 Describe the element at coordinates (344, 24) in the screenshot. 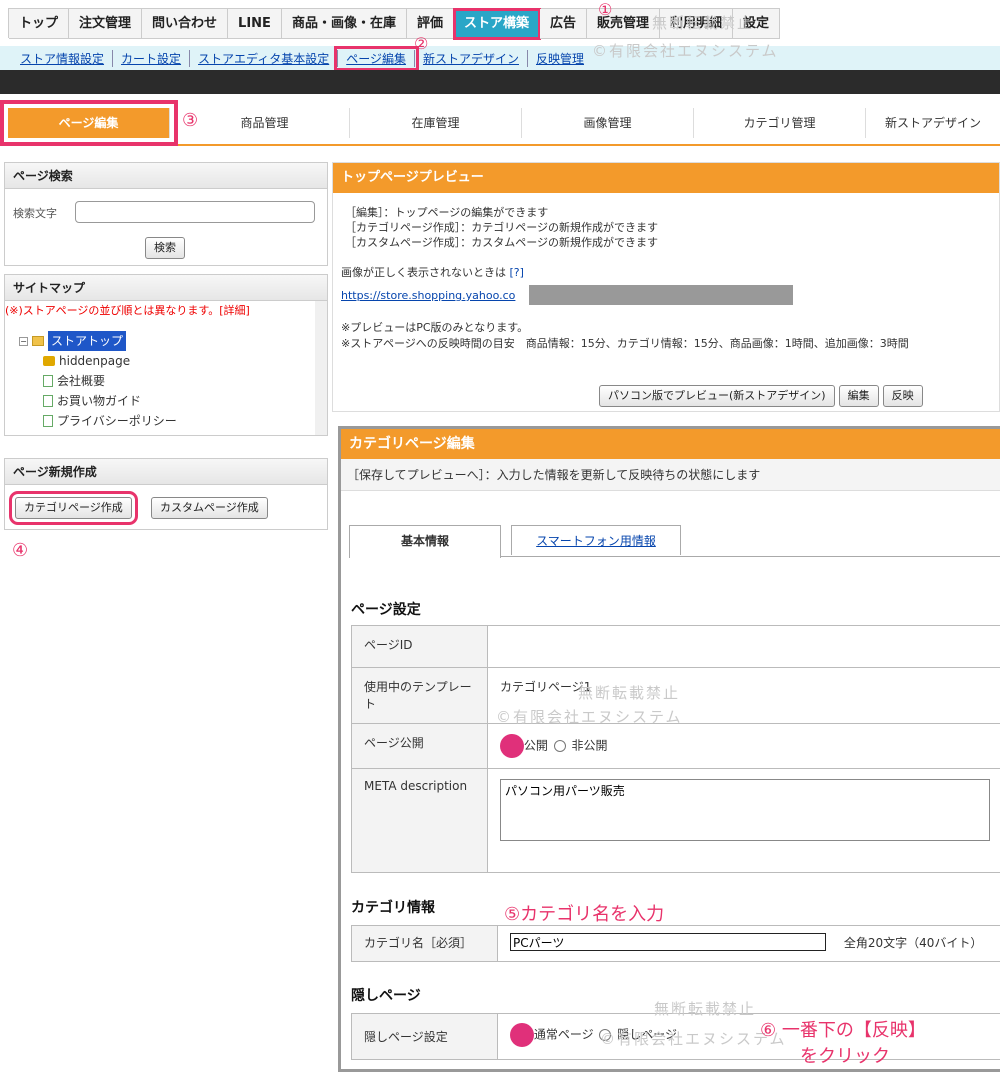

I see `tab-products: 商品・画像・在庫` at that location.